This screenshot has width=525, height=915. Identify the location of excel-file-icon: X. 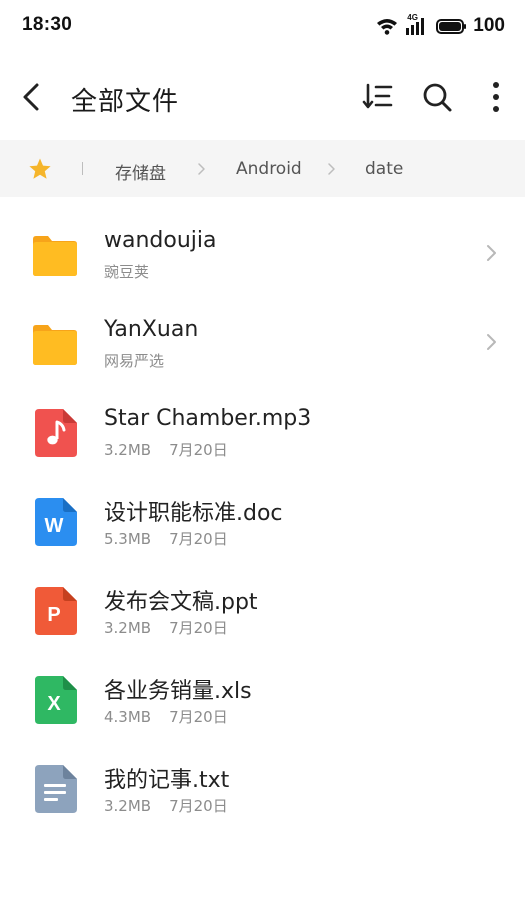
(56, 700).